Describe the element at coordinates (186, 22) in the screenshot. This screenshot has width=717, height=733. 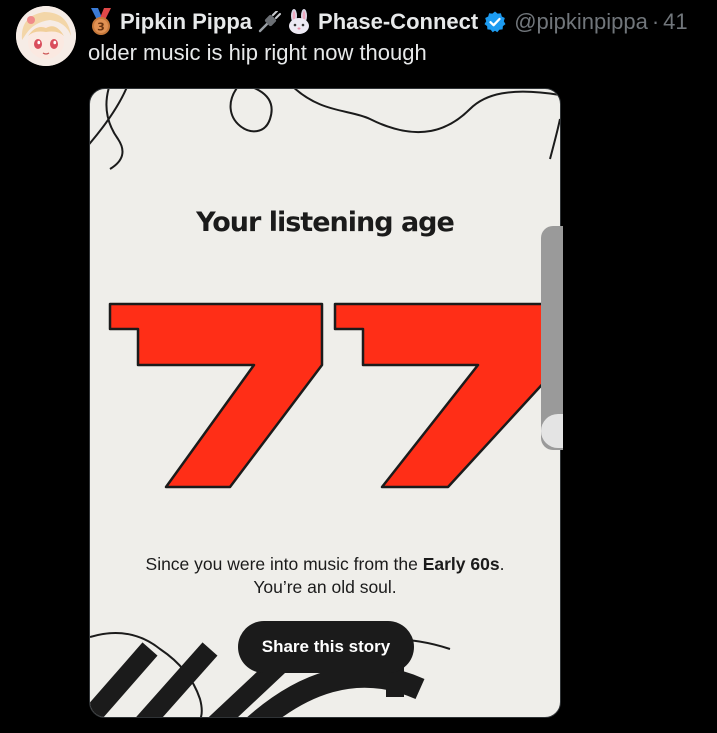
I see `author-display-name: Pipkin Pippa` at that location.